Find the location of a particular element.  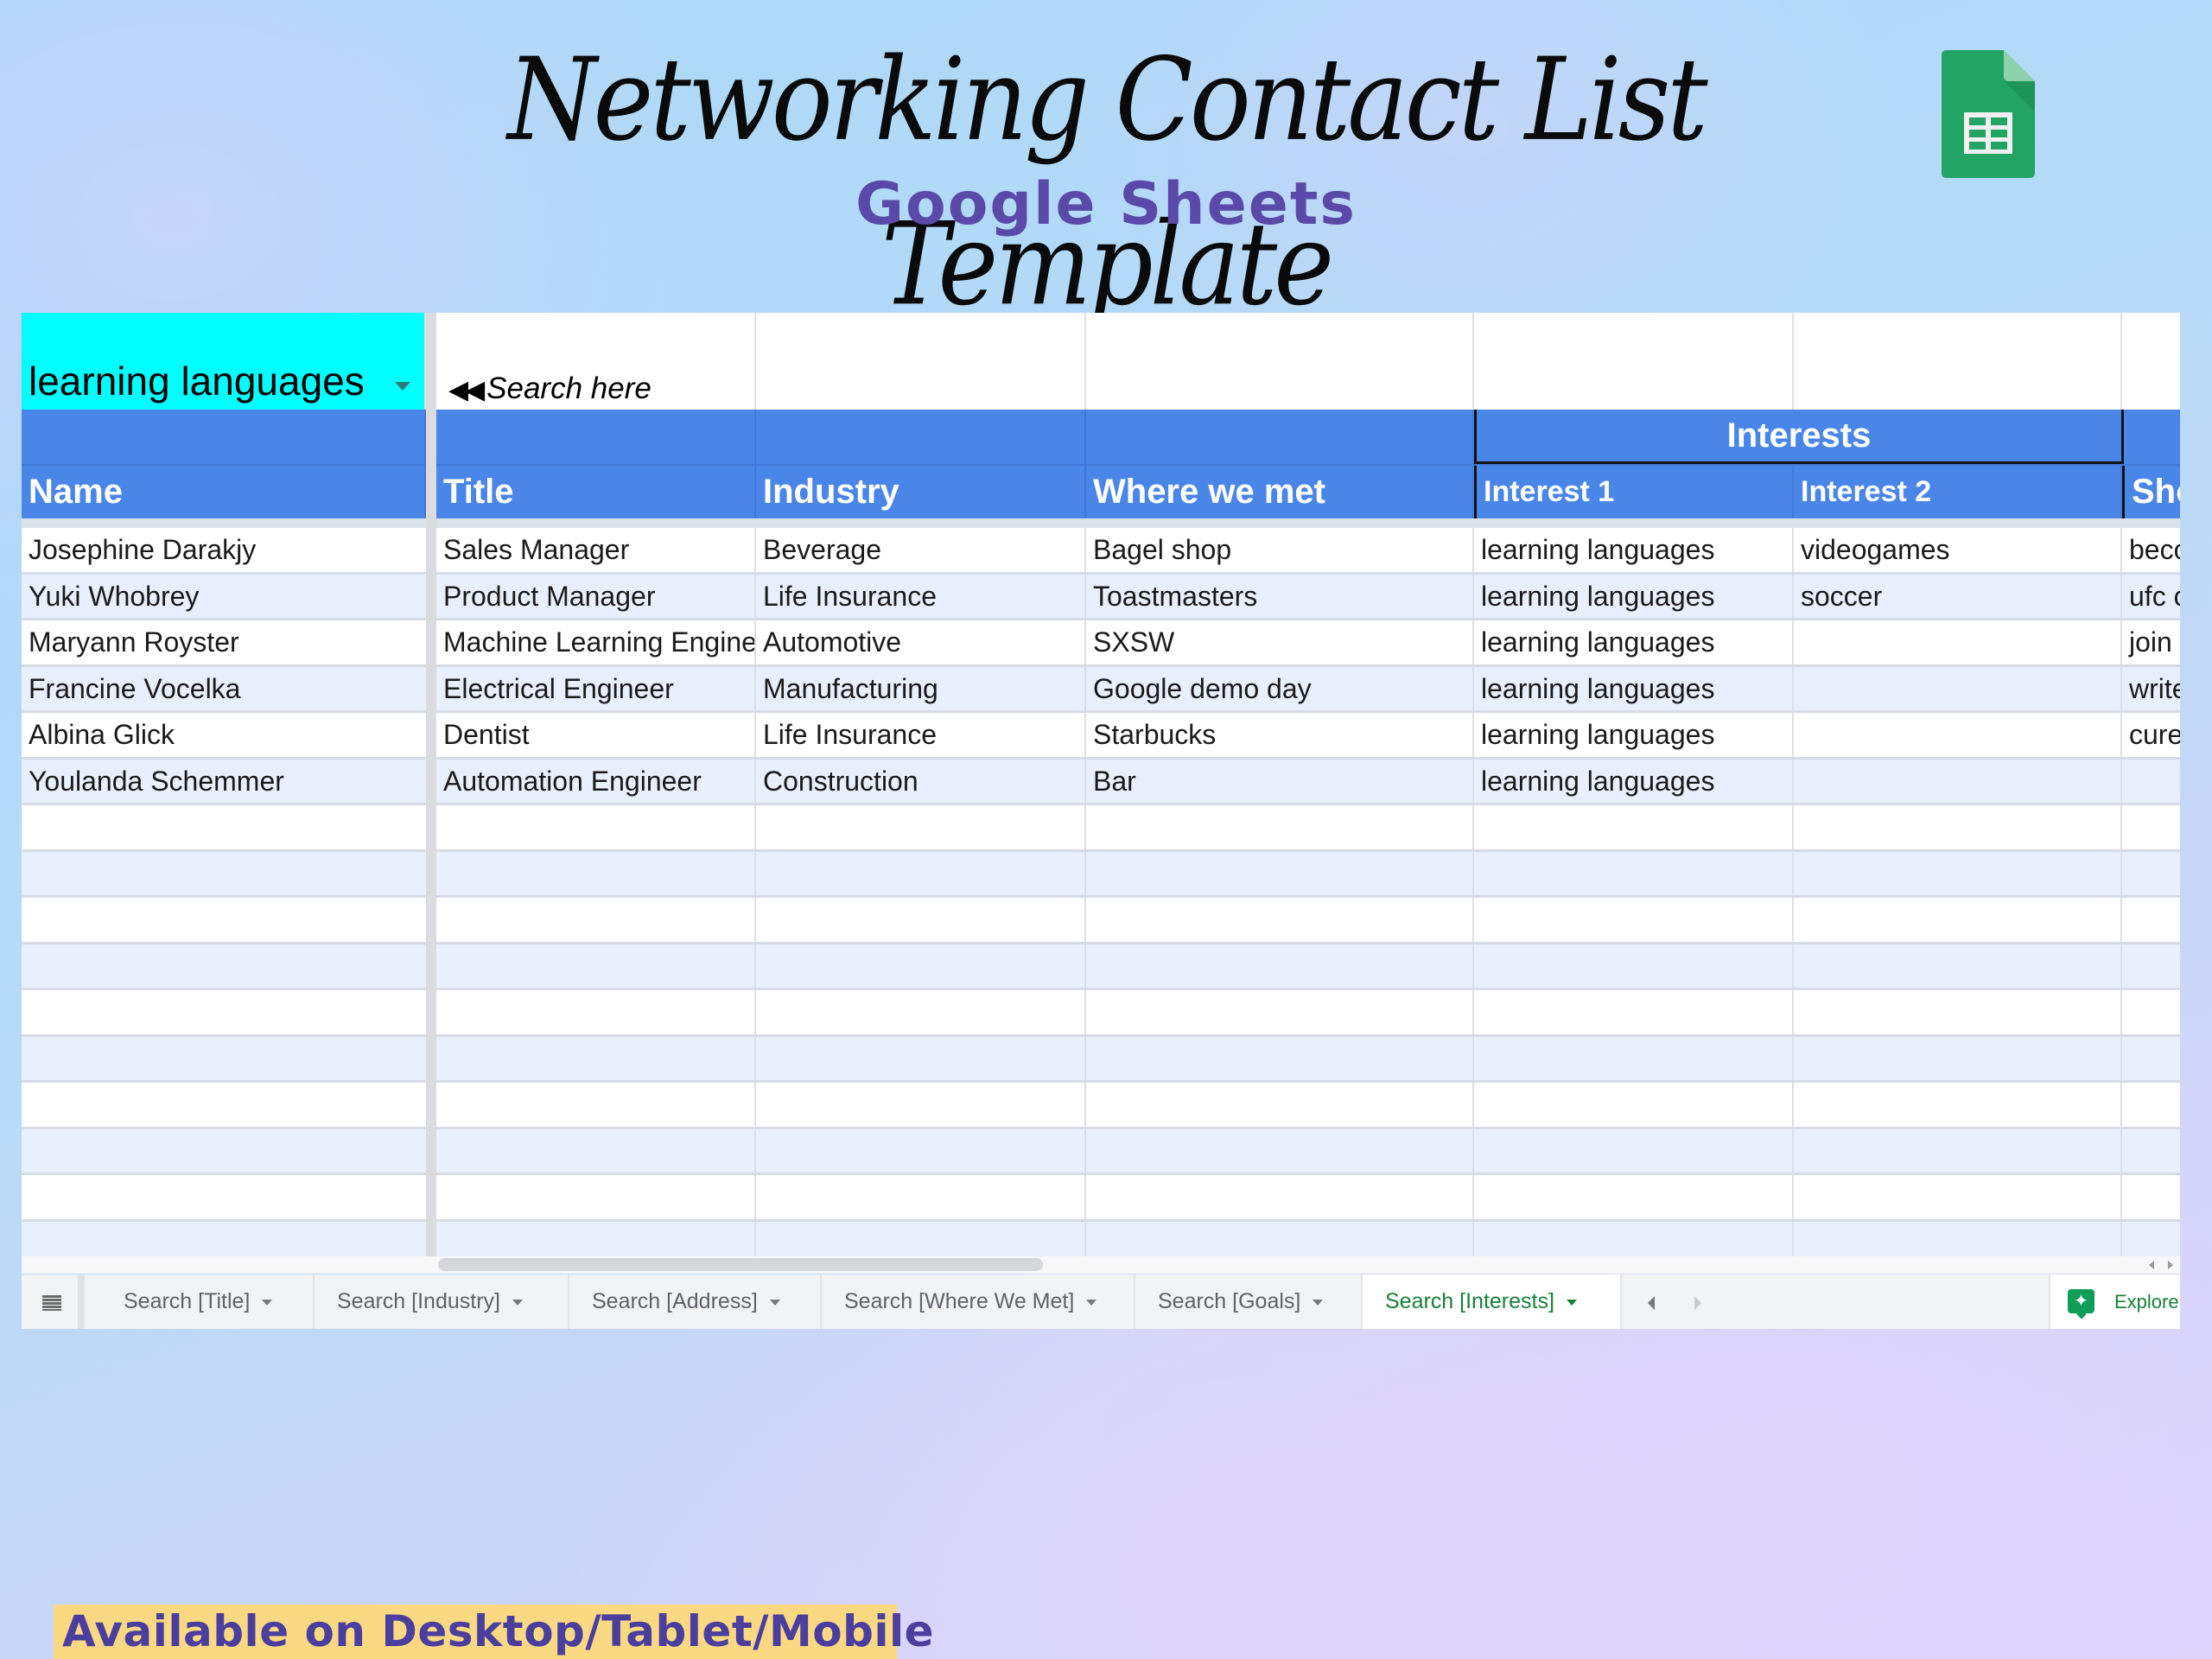

column-header-interest-2: Interest 2 is located at coordinates (1958, 492).